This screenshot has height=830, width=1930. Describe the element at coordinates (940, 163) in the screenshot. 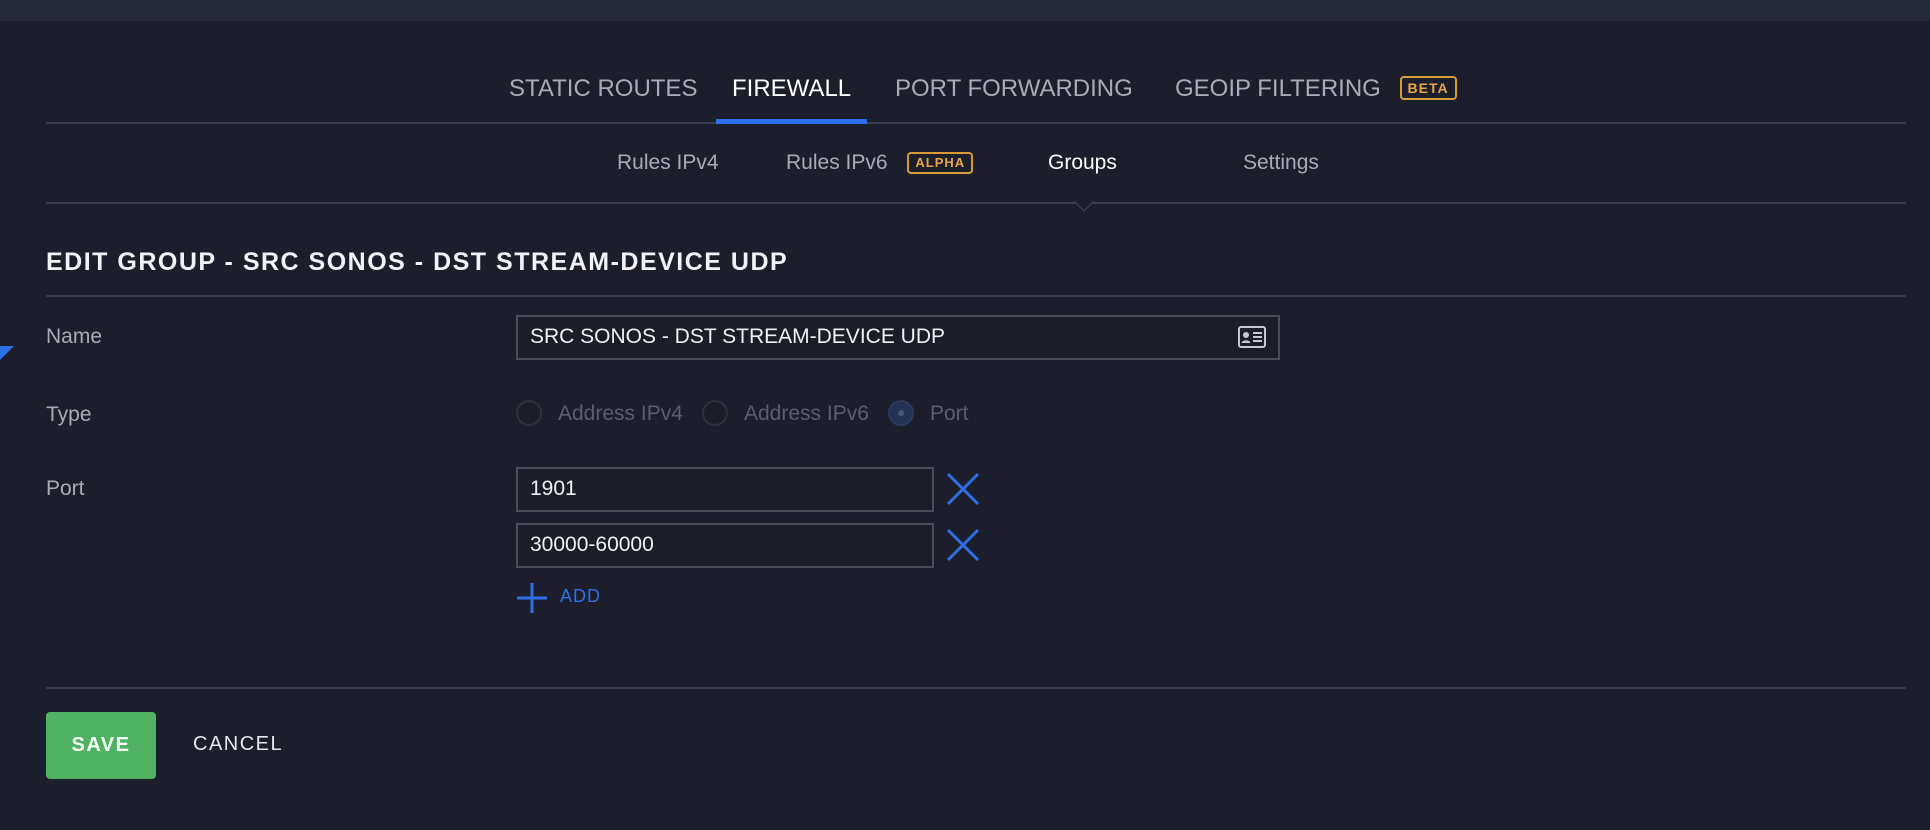

I see `alpha-badge: ALPHA` at that location.